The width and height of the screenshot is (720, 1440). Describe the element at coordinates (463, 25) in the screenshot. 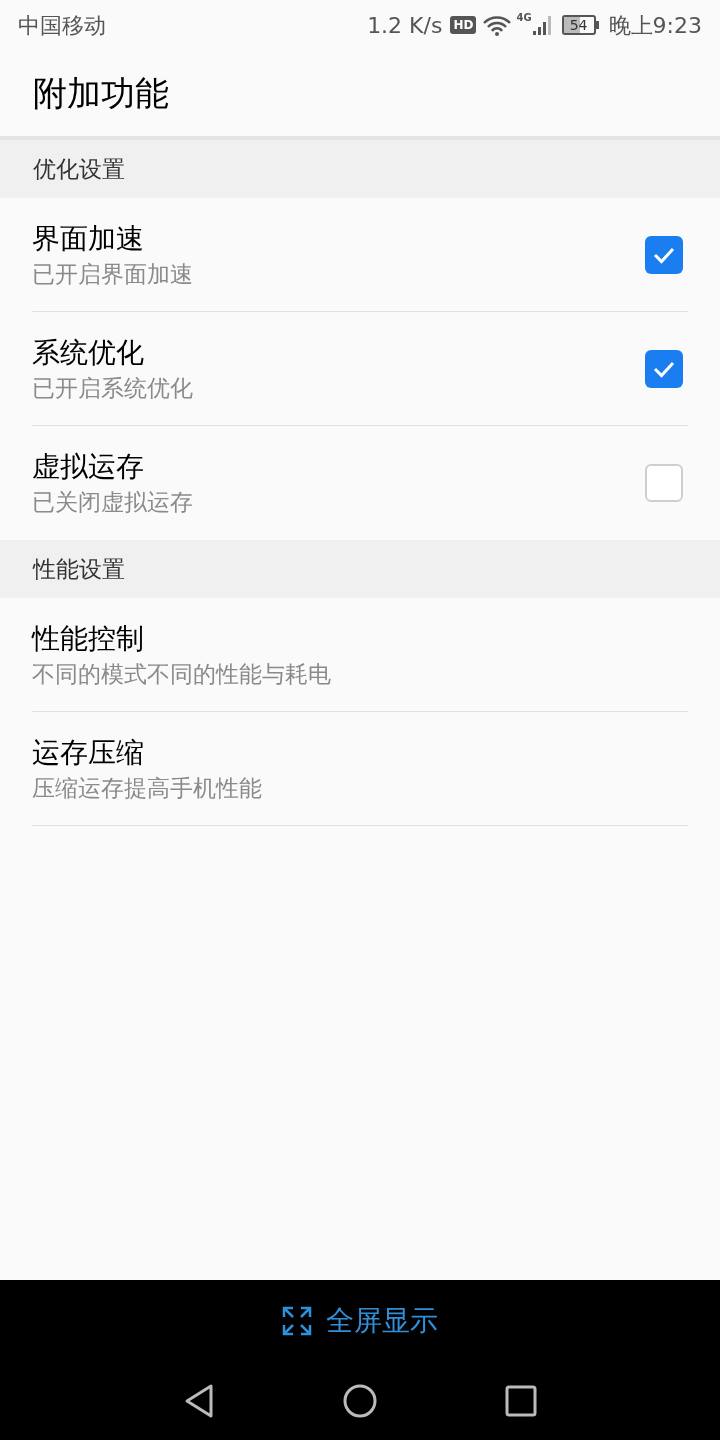

I see `hd-badge: HD` at that location.